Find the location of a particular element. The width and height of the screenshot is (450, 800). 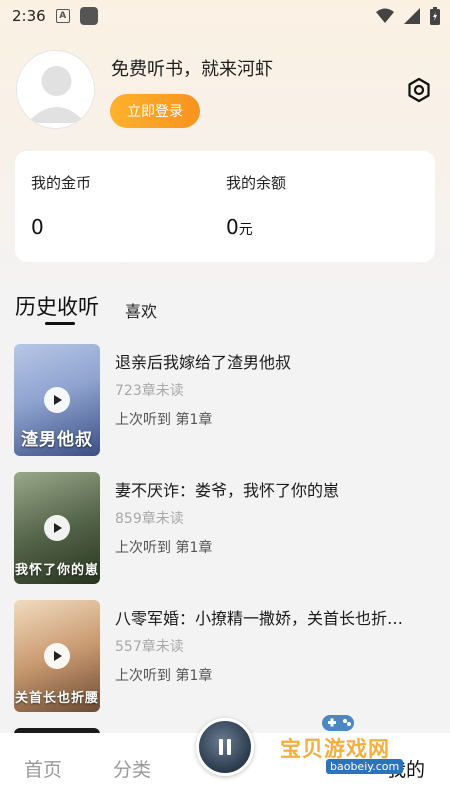

wallet-card: 我的金币 0 我的余额 0元 is located at coordinates (225, 206).